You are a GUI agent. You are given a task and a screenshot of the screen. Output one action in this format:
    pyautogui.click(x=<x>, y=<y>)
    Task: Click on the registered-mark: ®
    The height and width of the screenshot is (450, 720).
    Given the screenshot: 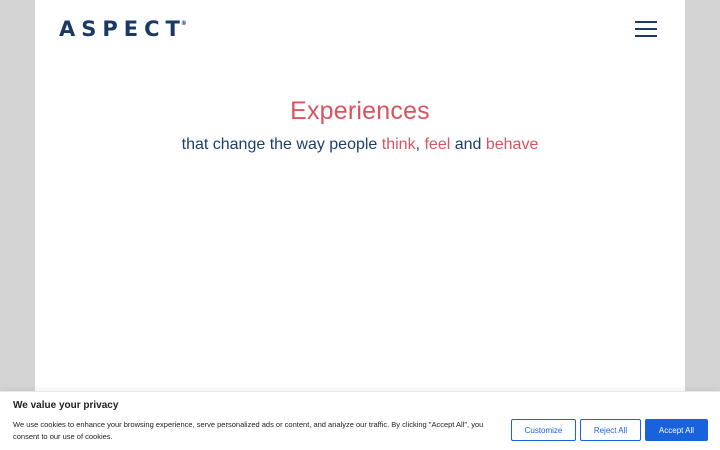 What is the action you would take?
    pyautogui.click(x=183, y=23)
    